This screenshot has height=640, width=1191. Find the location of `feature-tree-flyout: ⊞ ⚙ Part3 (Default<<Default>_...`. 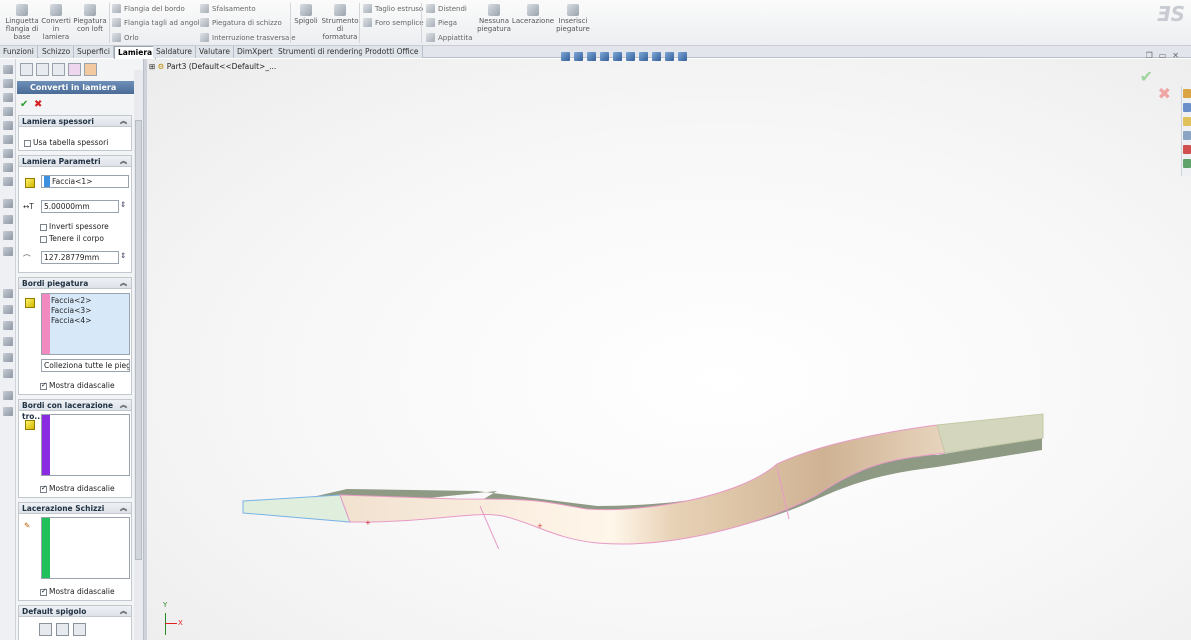

feature-tree-flyout: ⊞ ⚙ Part3 (Default<<Default>_... is located at coordinates (212, 66).